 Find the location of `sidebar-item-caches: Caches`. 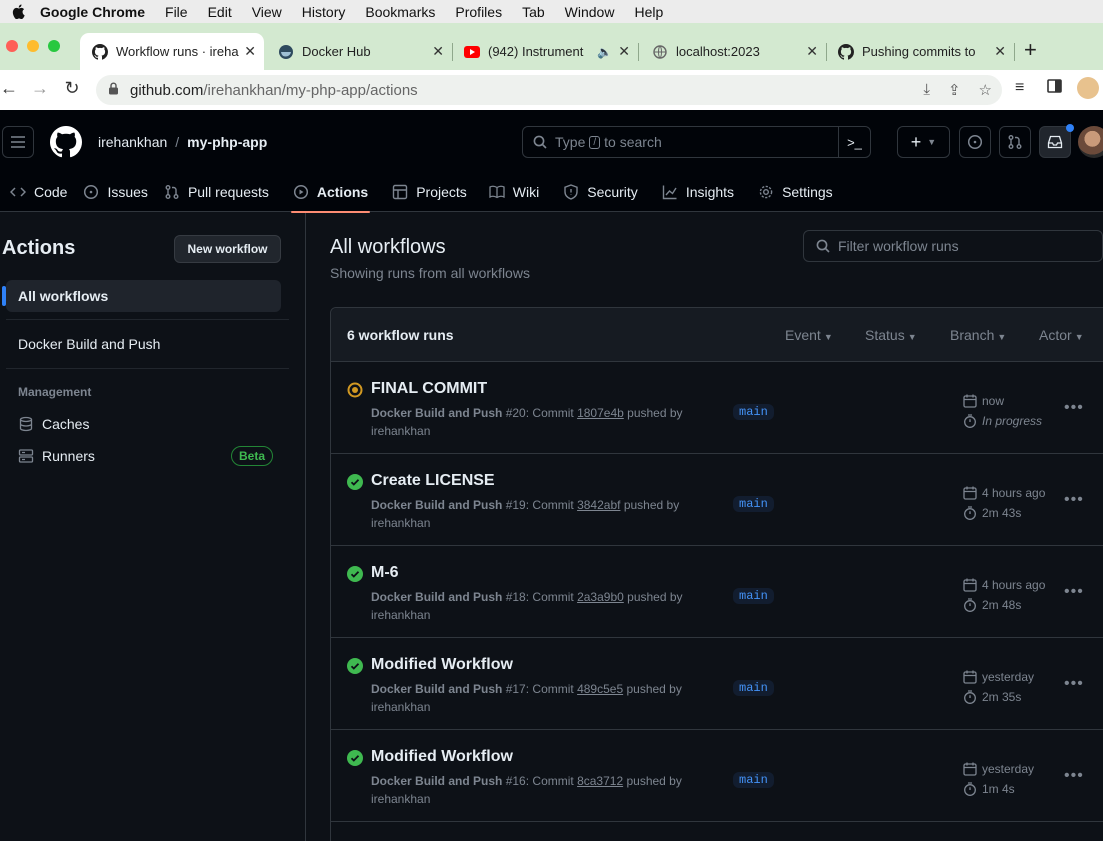

sidebar-item-caches: Caches is located at coordinates (143, 424).